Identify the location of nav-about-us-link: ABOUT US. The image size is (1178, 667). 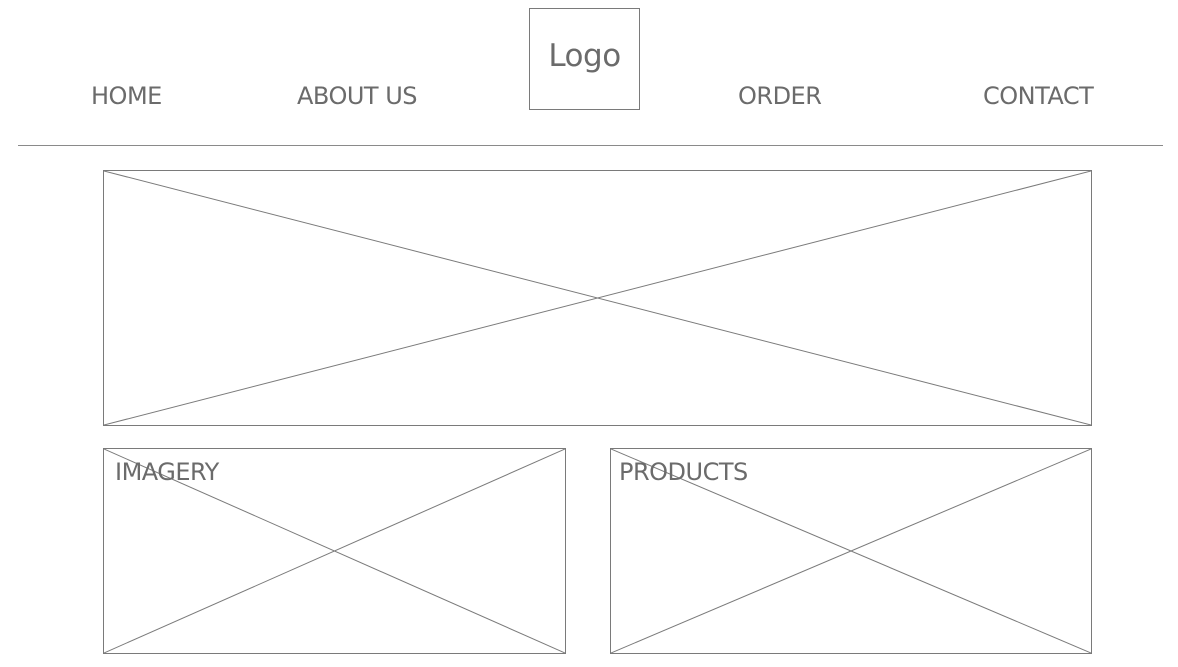
(357, 96).